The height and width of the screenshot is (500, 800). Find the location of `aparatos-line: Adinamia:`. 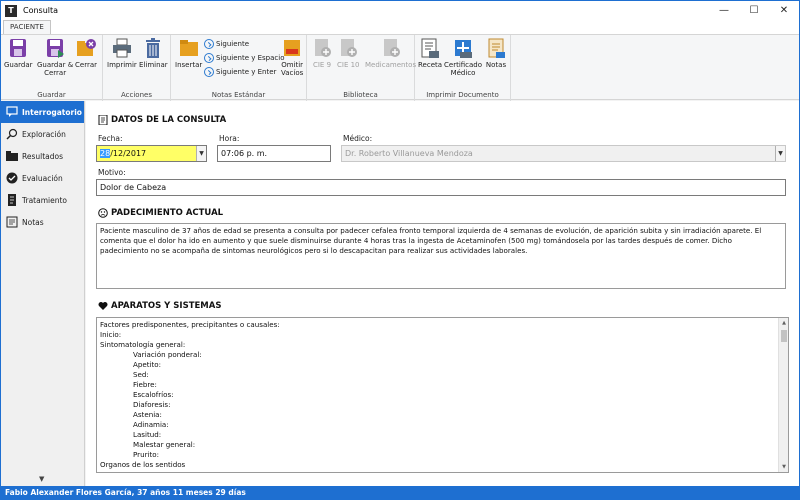

aparatos-line: Adinamia: is located at coordinates (151, 424).